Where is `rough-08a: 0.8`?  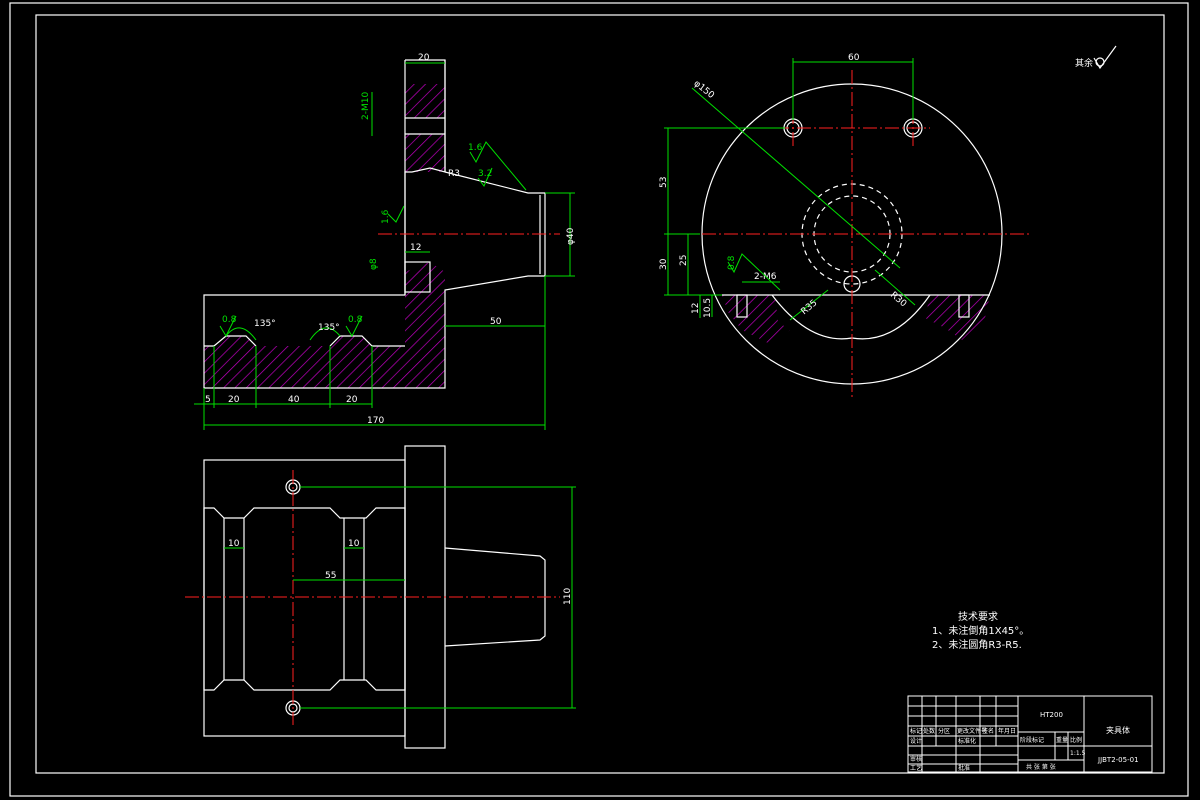 rough-08a: 0.8 is located at coordinates (229, 320).